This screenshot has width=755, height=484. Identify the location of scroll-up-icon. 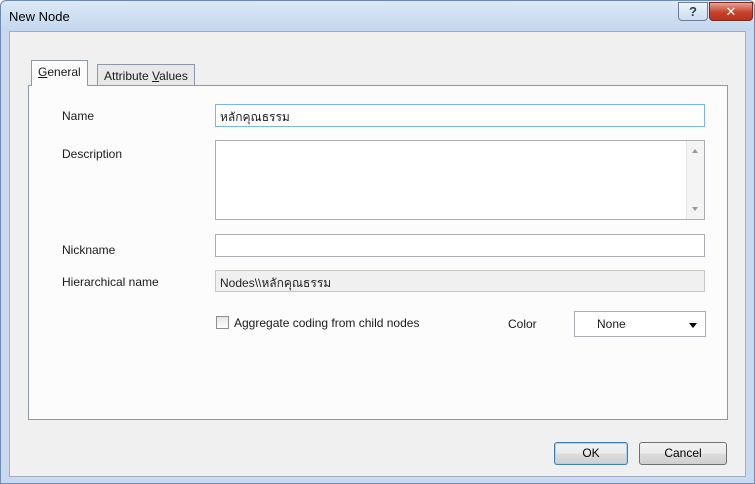
(695, 151).